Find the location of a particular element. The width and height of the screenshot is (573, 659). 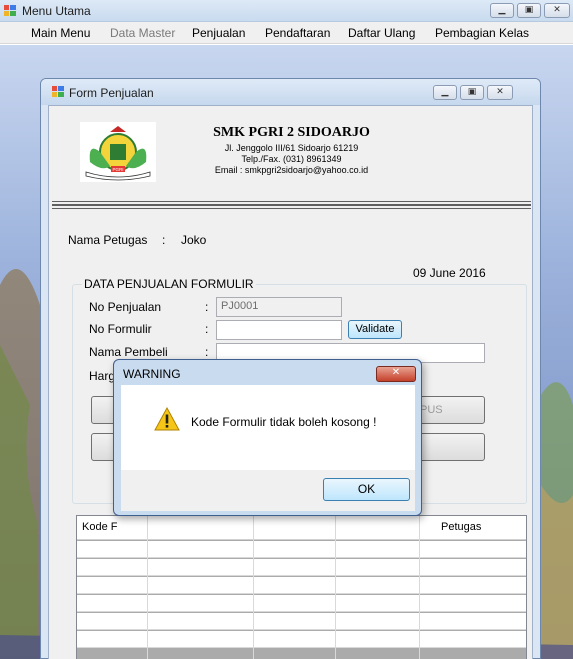

close-button: ✕ is located at coordinates (557, 10).